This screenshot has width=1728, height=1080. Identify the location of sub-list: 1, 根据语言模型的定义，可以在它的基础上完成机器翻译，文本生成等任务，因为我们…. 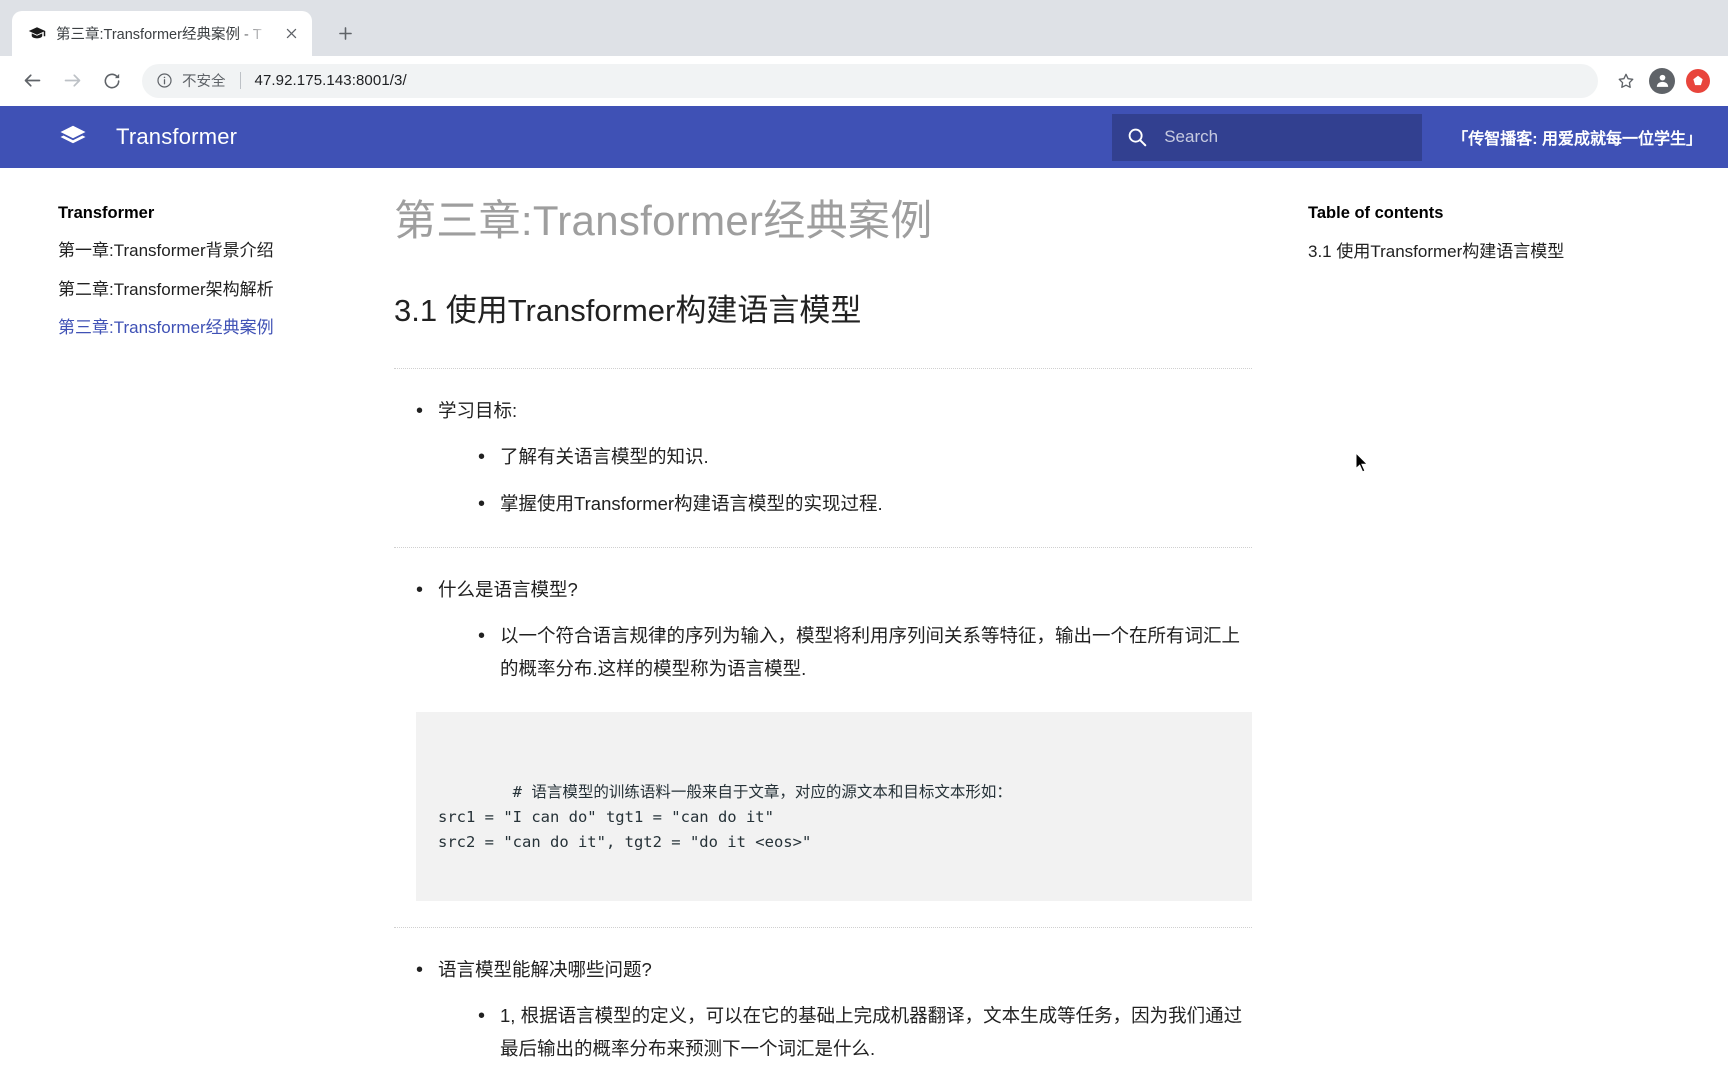
(845, 1032).